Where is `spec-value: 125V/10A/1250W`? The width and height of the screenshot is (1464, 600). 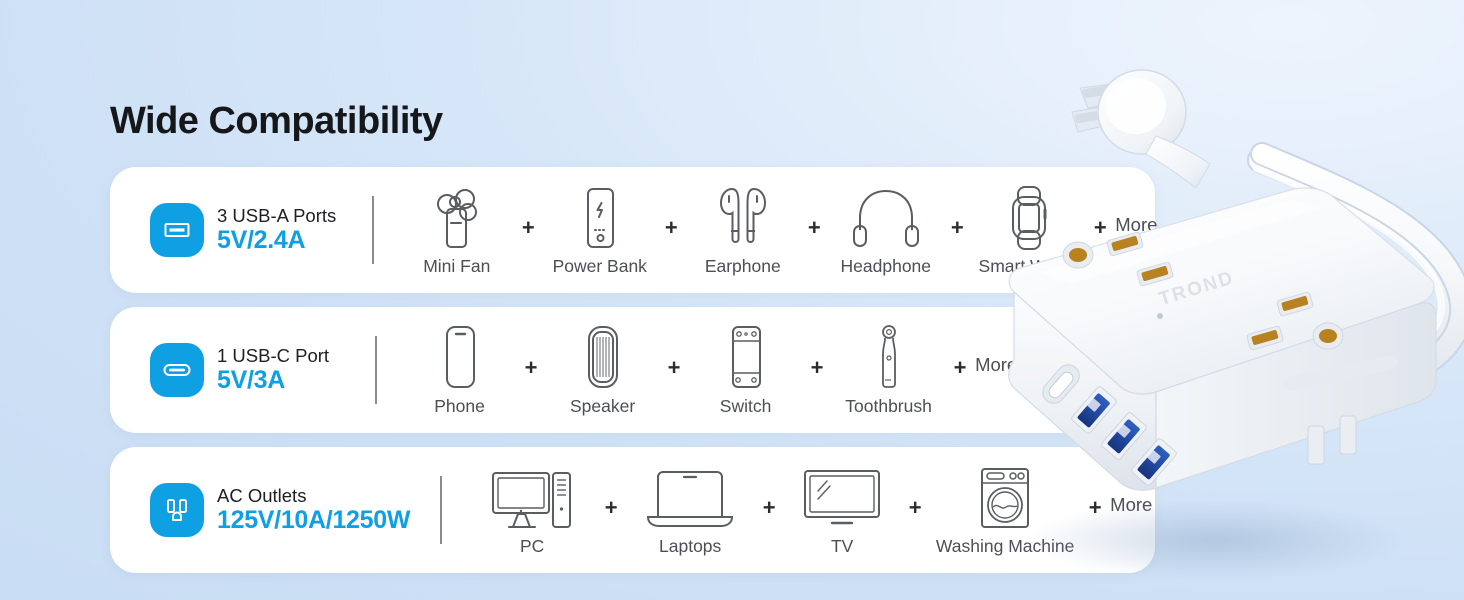 spec-value: 125V/10A/1250W is located at coordinates (314, 520).